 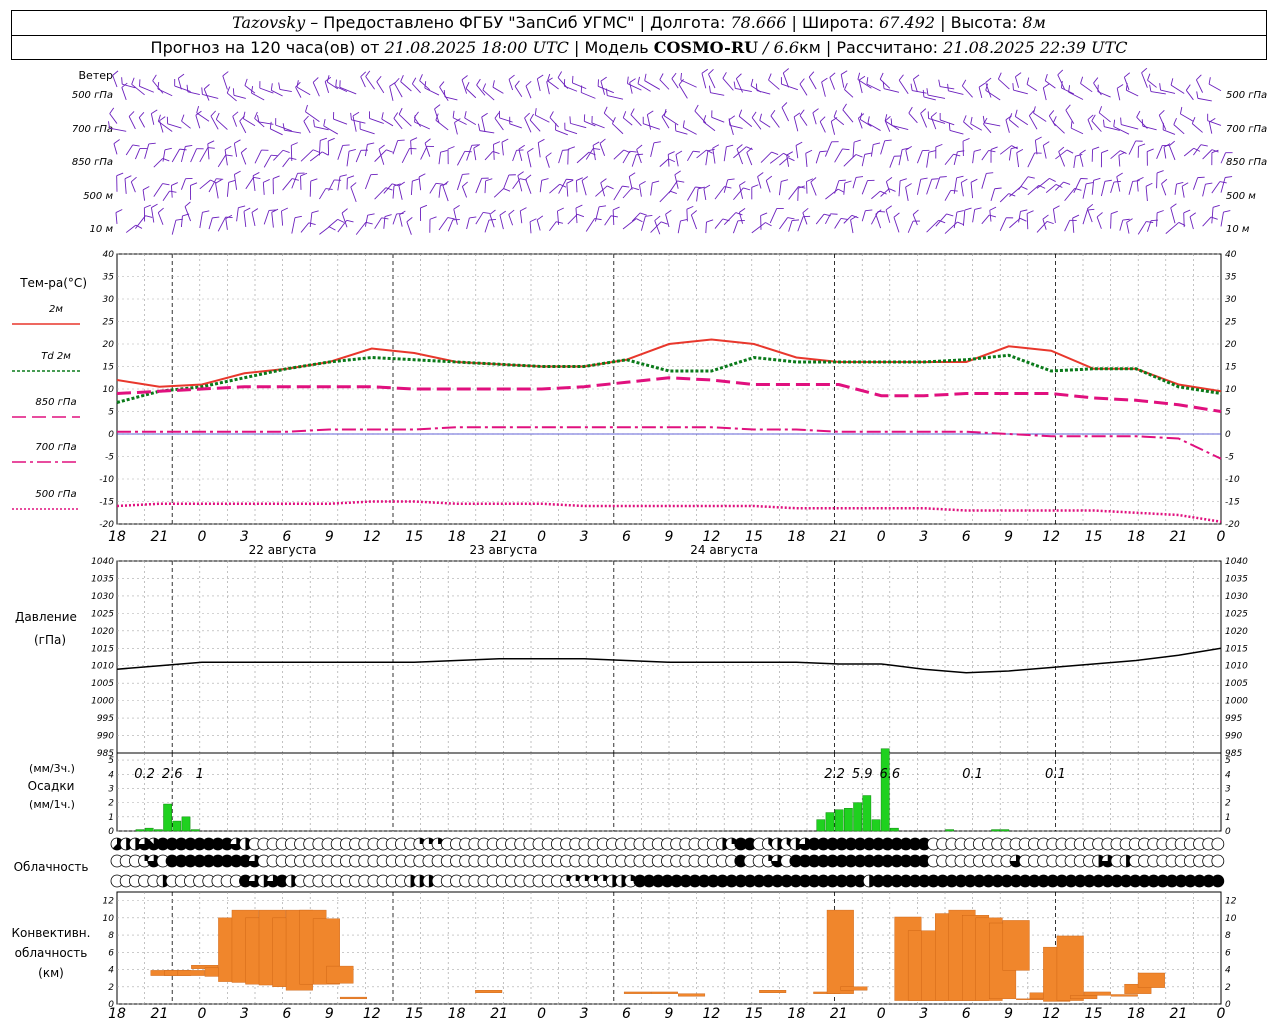 What do you see at coordinates (1094, 1014) in the screenshot?
I see `convective-axis-hour-label: 15` at bounding box center [1094, 1014].